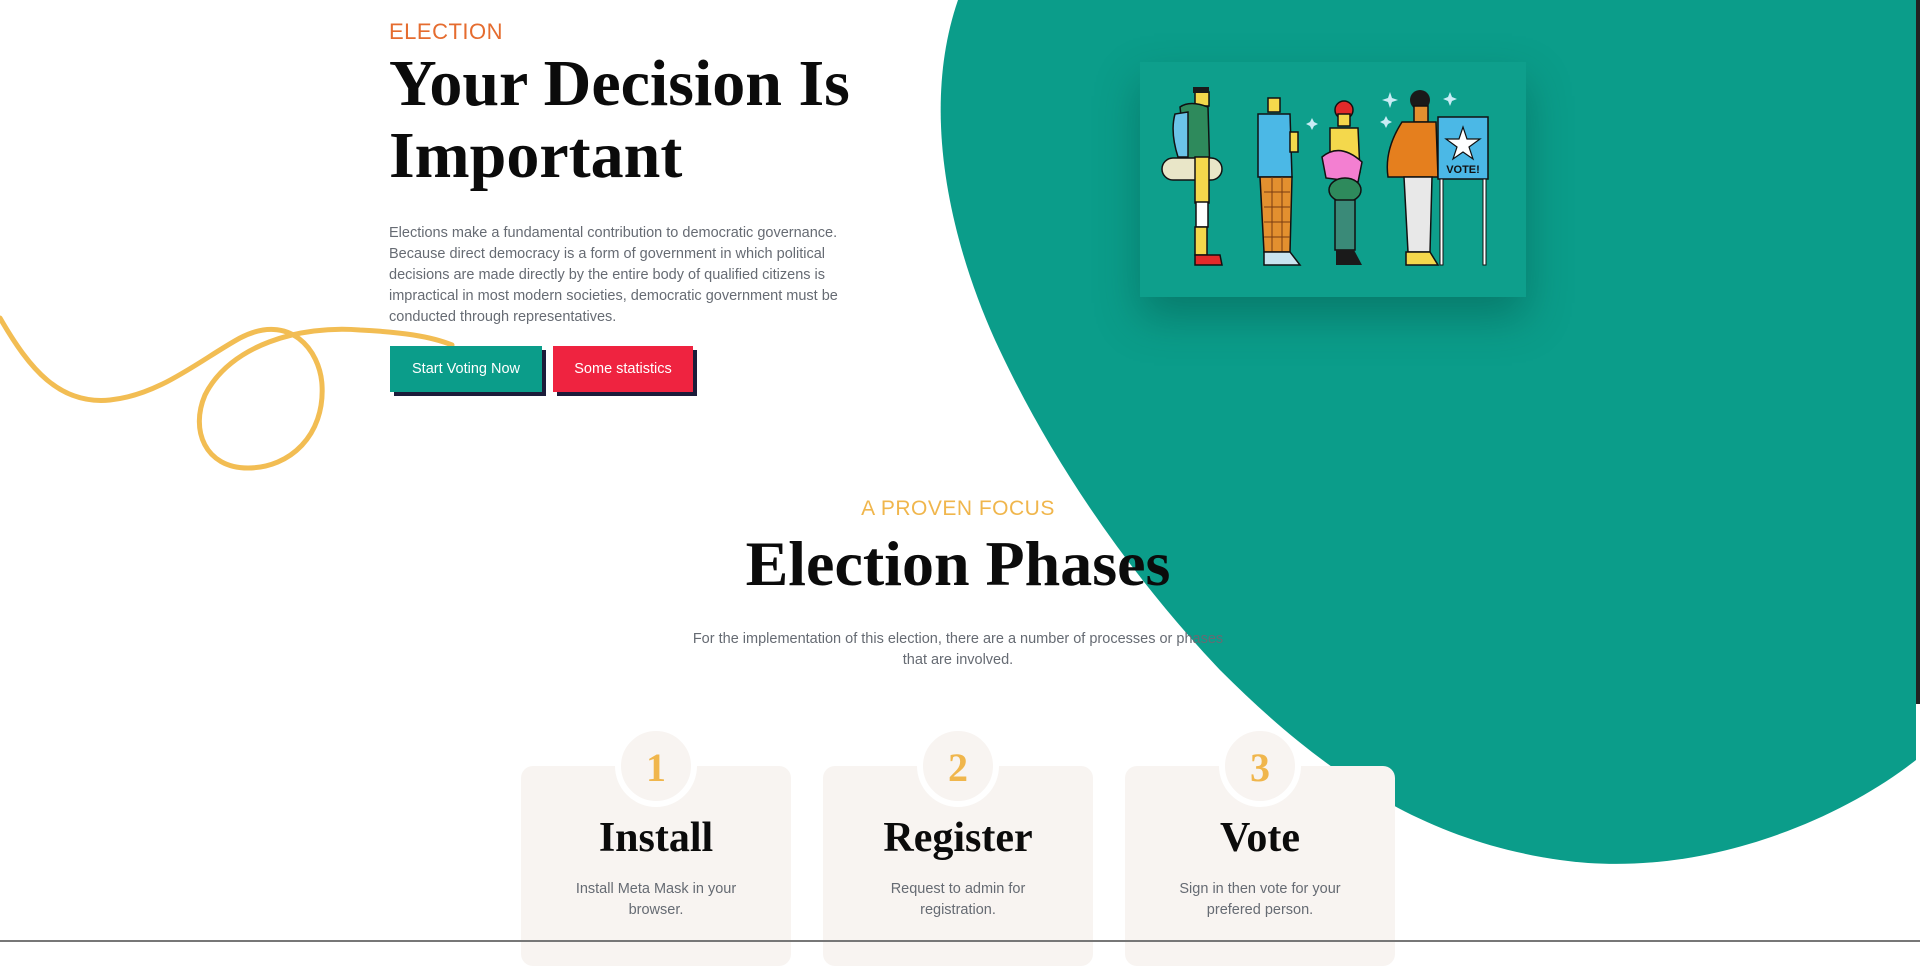 Image resolution: width=1920 pixels, height=966 pixels. I want to click on vote-sign-label: VOTE!, so click(1463, 170).